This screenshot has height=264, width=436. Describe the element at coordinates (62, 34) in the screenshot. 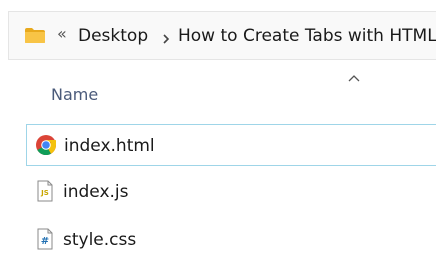

I see `breadcrumb-overflow-button: «` at that location.